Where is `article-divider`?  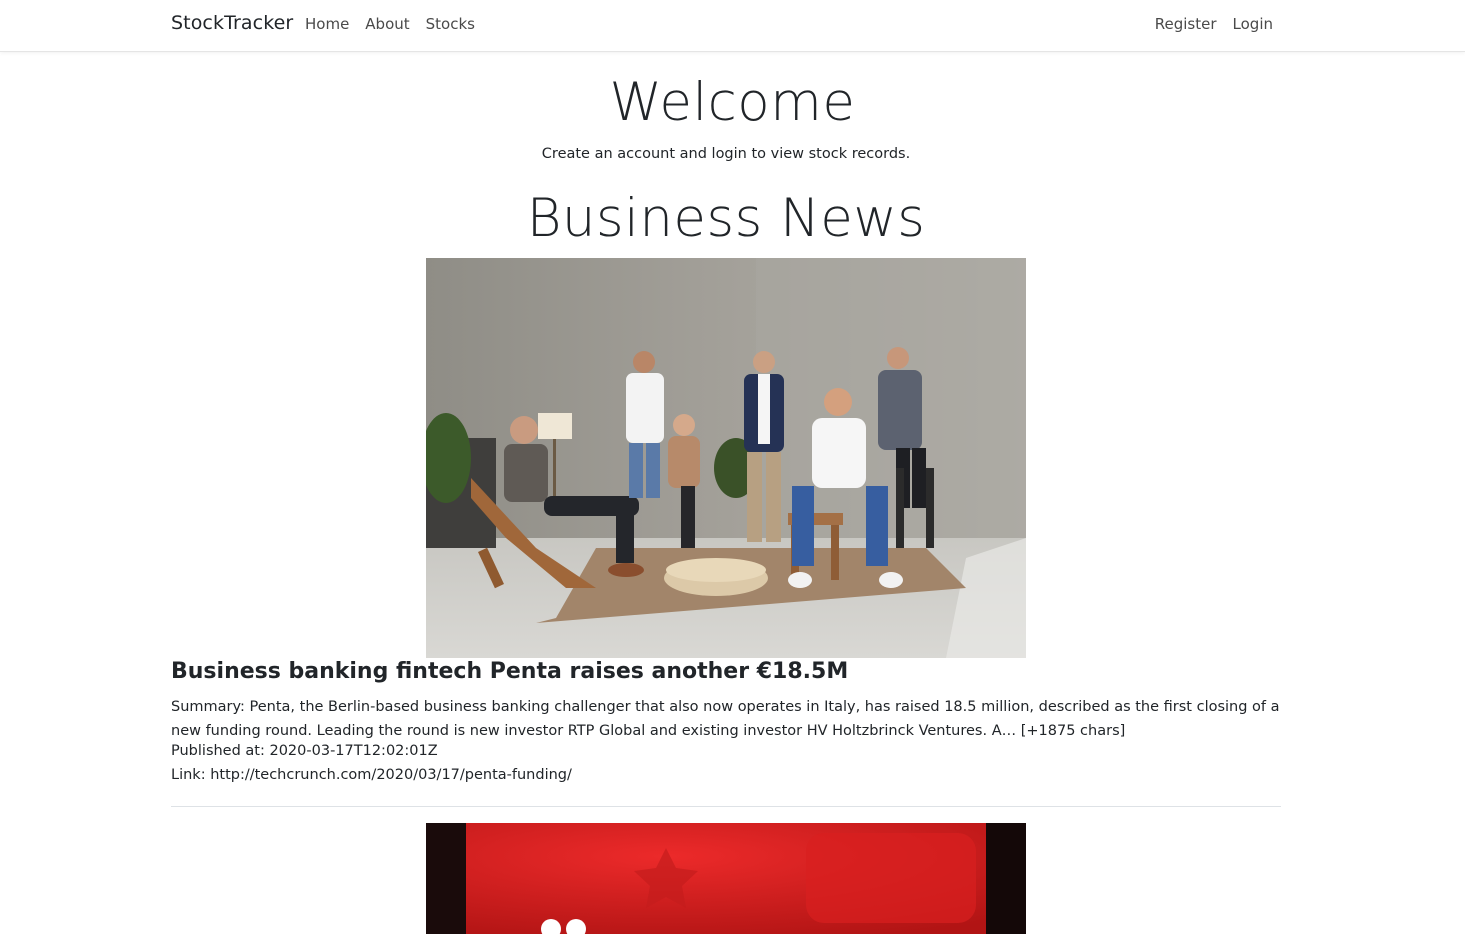 article-divider is located at coordinates (726, 806).